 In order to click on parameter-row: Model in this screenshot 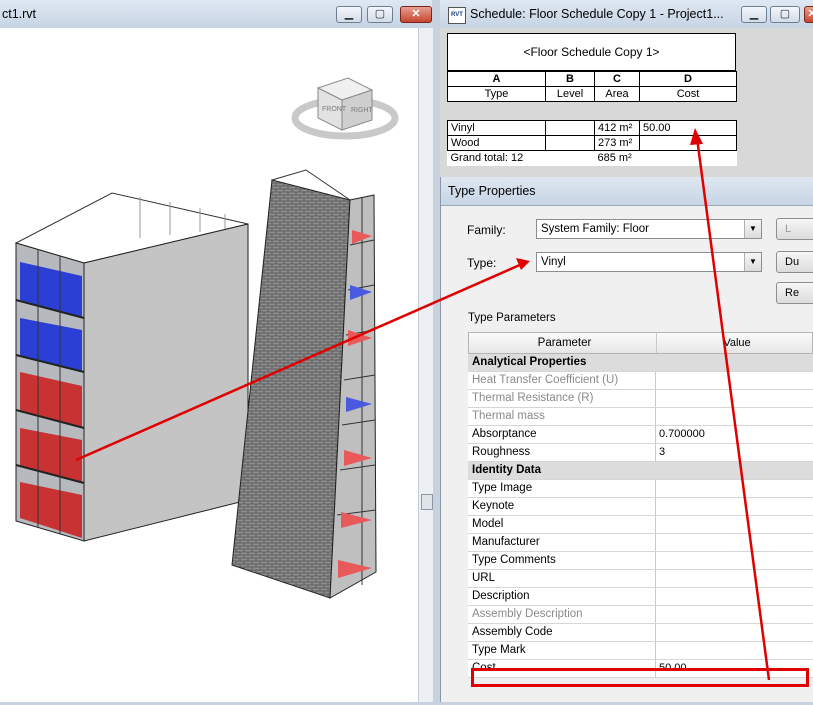, I will do `click(640, 525)`.